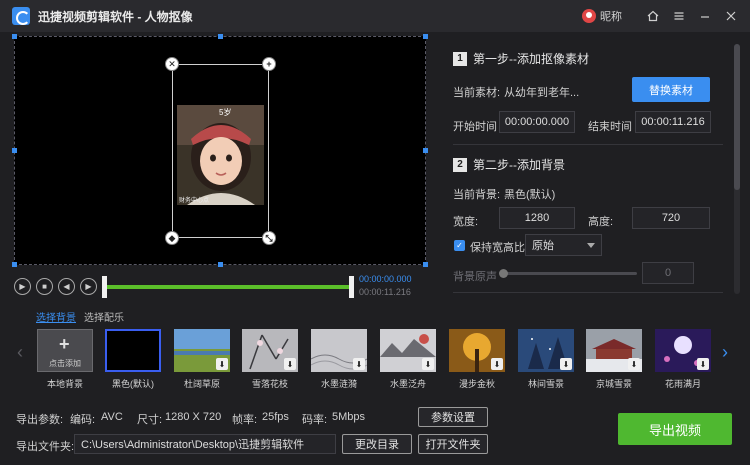 This screenshot has height=465, width=750. Describe the element at coordinates (563, 245) in the screenshot. I see `ratio-select: 原始` at that location.